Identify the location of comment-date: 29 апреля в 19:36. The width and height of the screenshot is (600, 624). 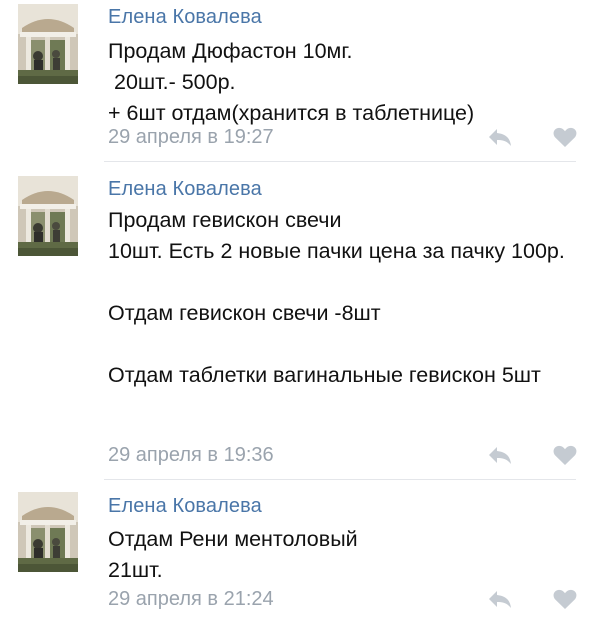
(191, 455).